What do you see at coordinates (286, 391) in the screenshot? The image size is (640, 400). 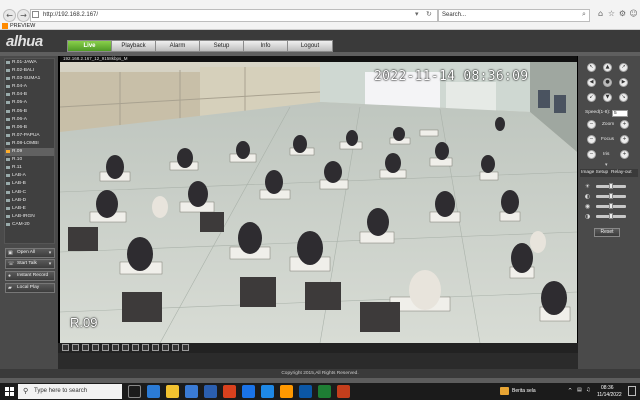 I see `firefox-icon` at bounding box center [286, 391].